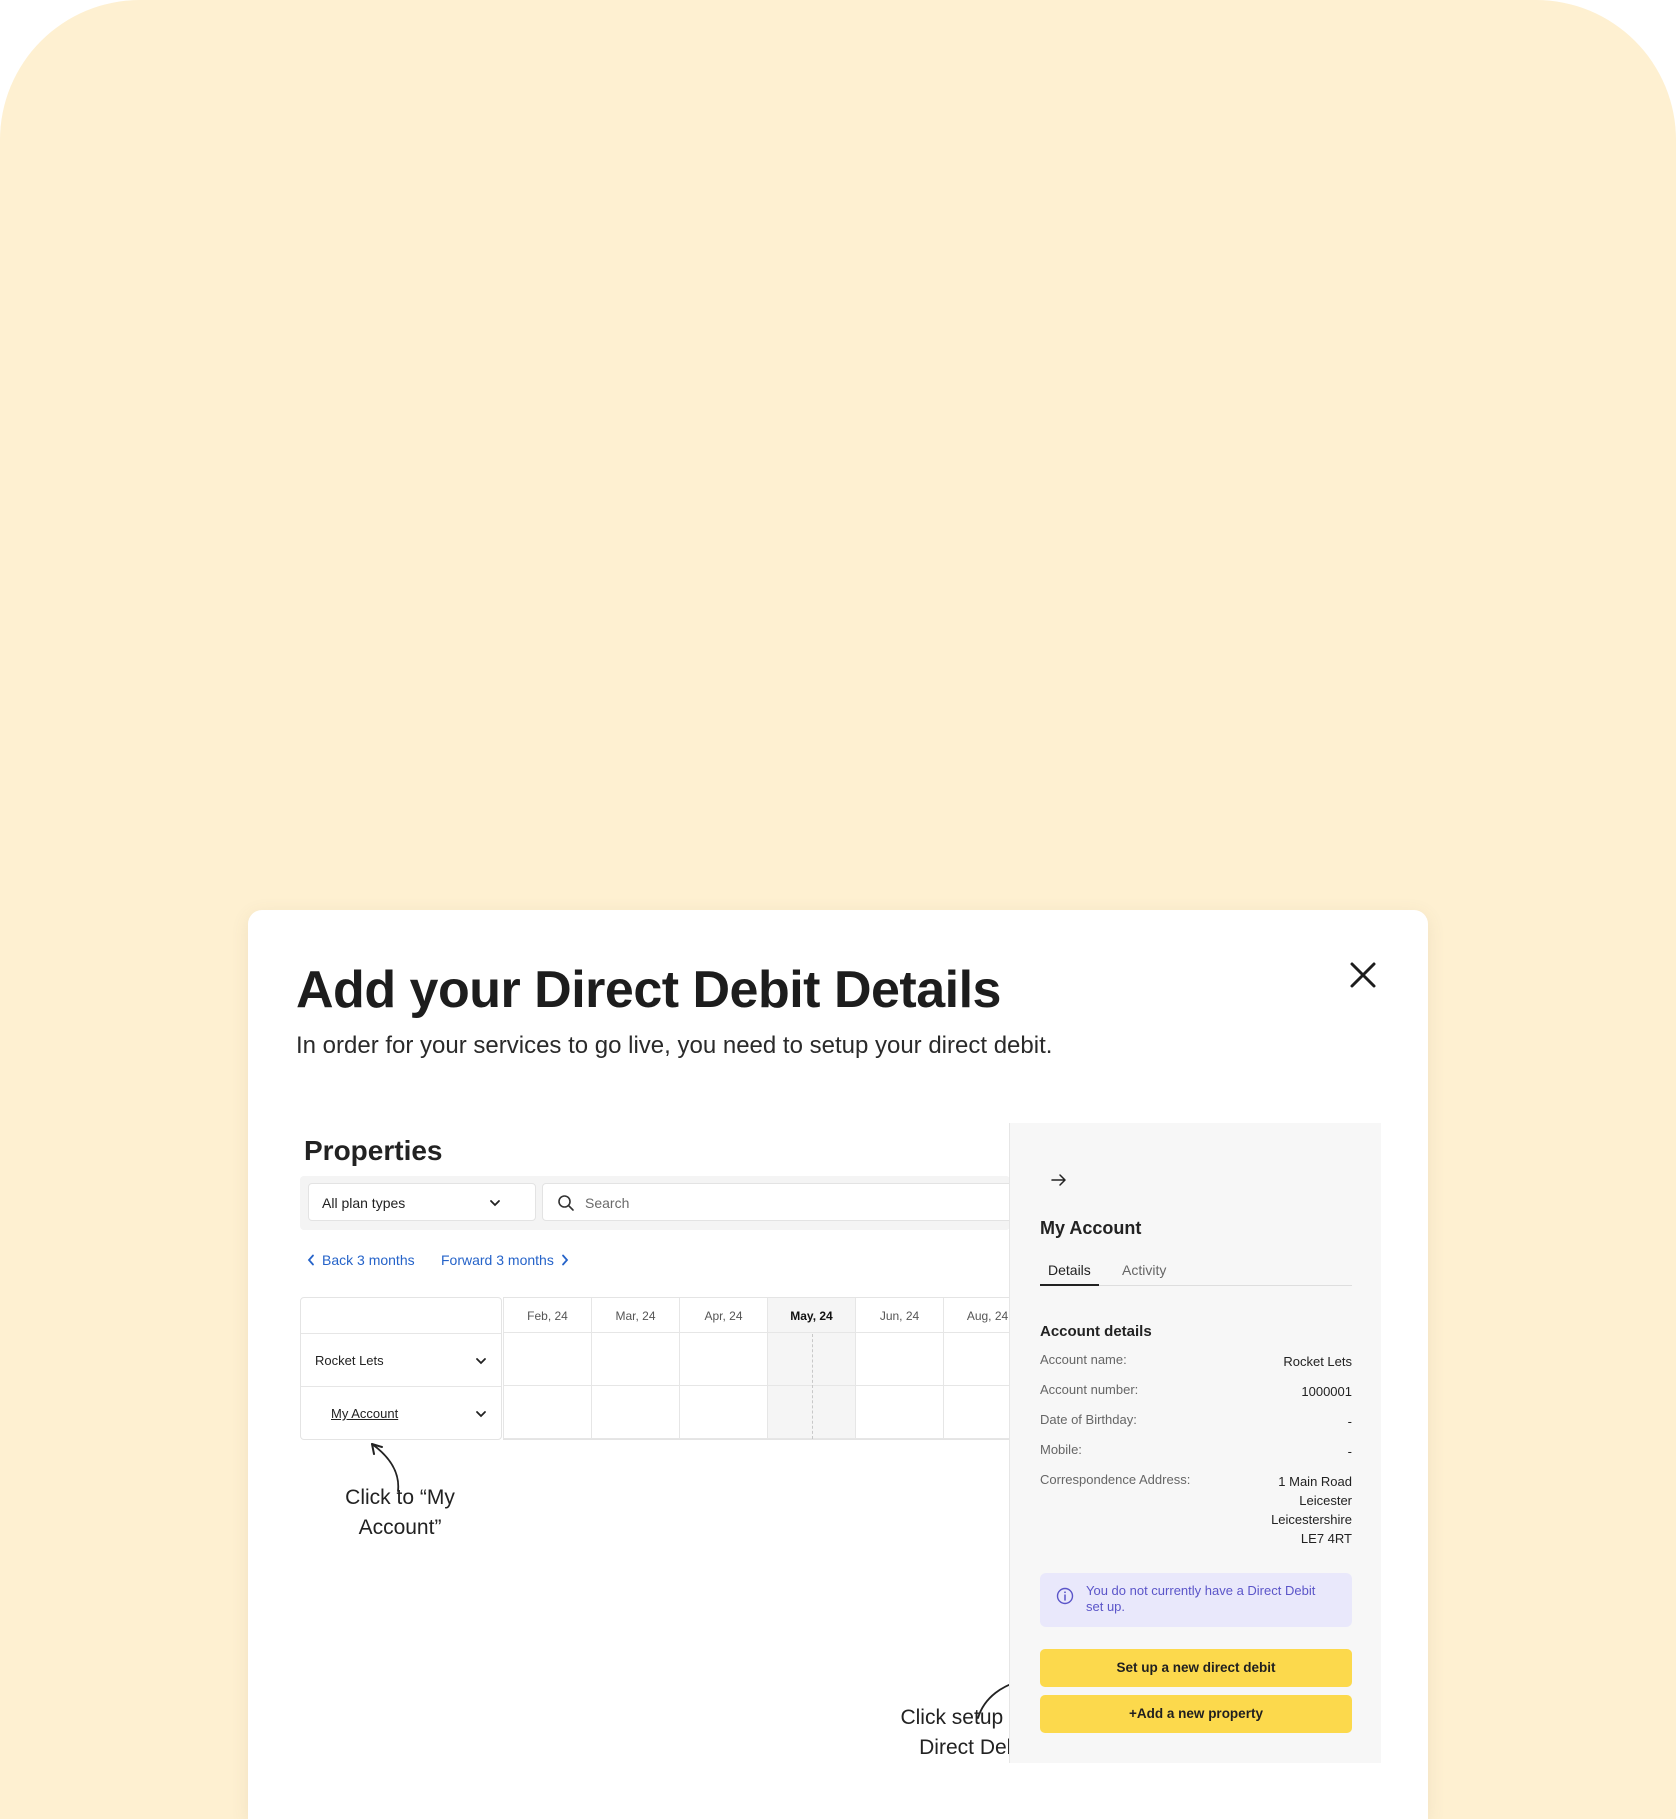 Image resolution: width=1676 pixels, height=1819 pixels. Describe the element at coordinates (1088, 1419) in the screenshot. I see `field-label: Date of Birthday:` at that location.